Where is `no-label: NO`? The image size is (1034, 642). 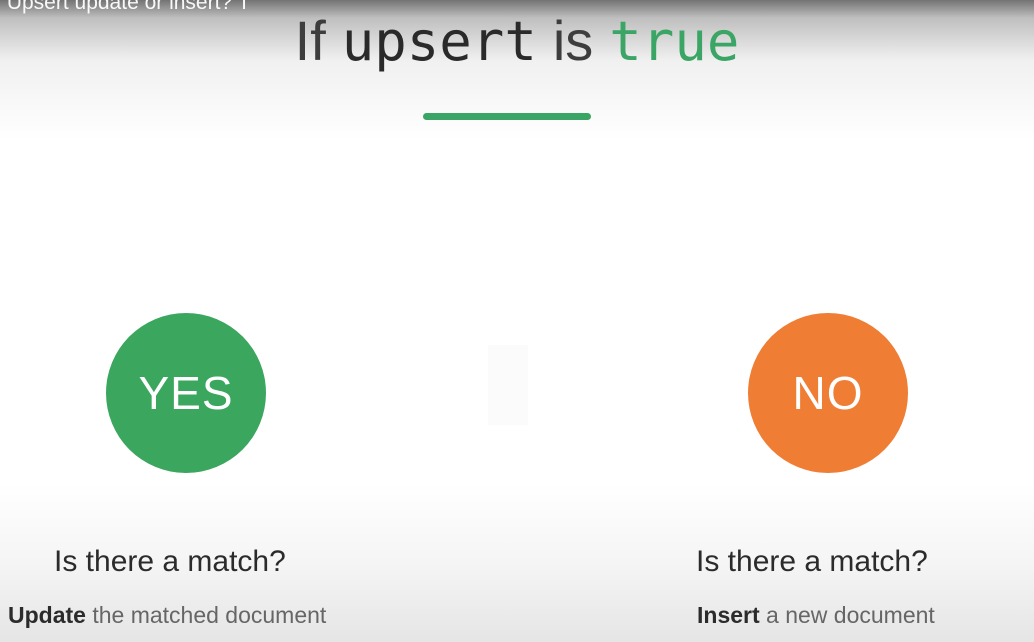
no-label: NO is located at coordinates (828, 393).